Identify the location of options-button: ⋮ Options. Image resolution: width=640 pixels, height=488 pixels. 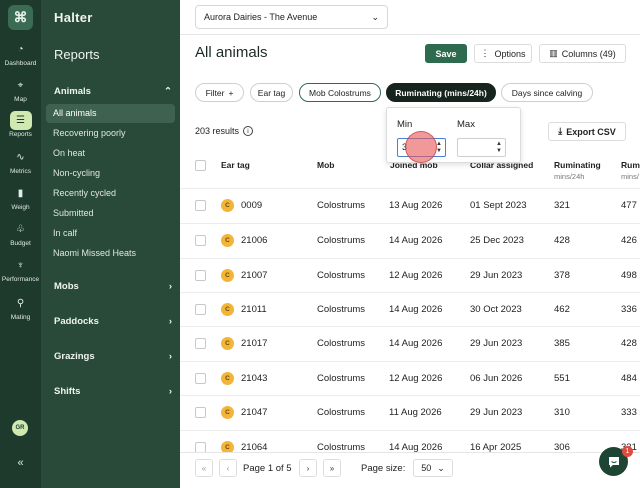
(503, 53).